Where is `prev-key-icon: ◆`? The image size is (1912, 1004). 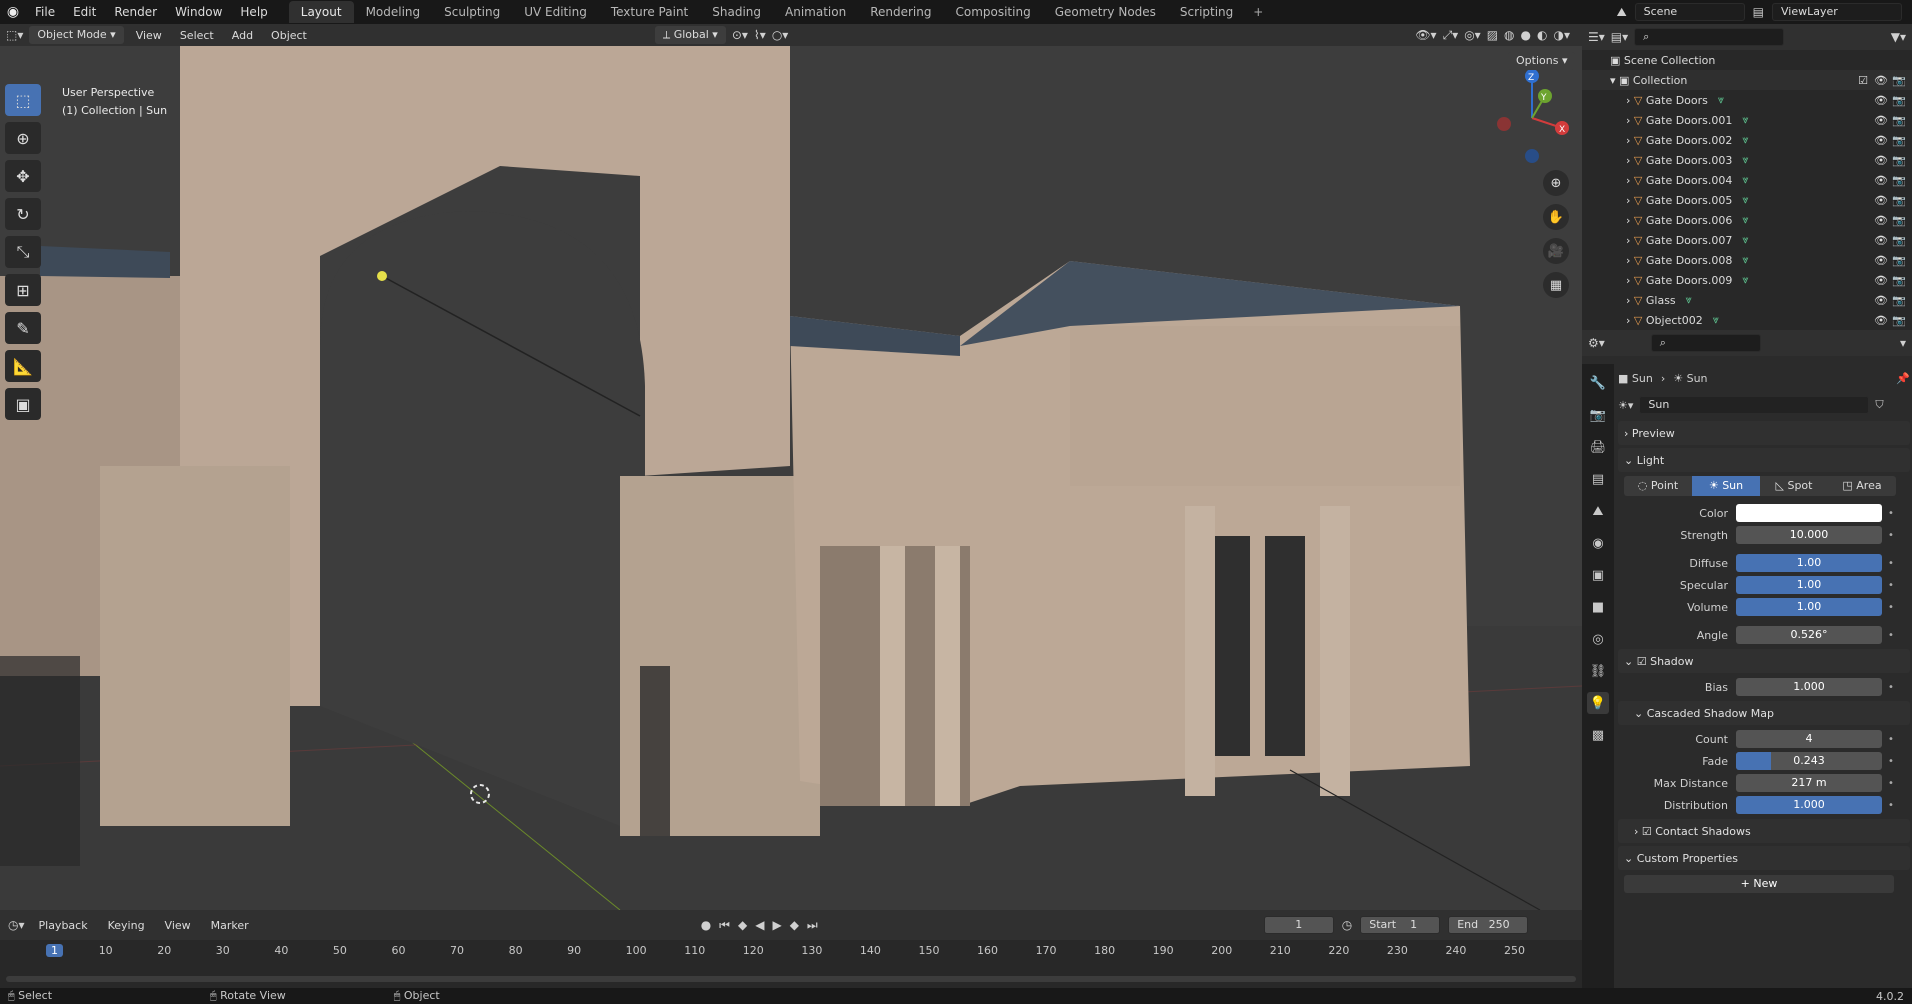 prev-key-icon: ◆ is located at coordinates (742, 925).